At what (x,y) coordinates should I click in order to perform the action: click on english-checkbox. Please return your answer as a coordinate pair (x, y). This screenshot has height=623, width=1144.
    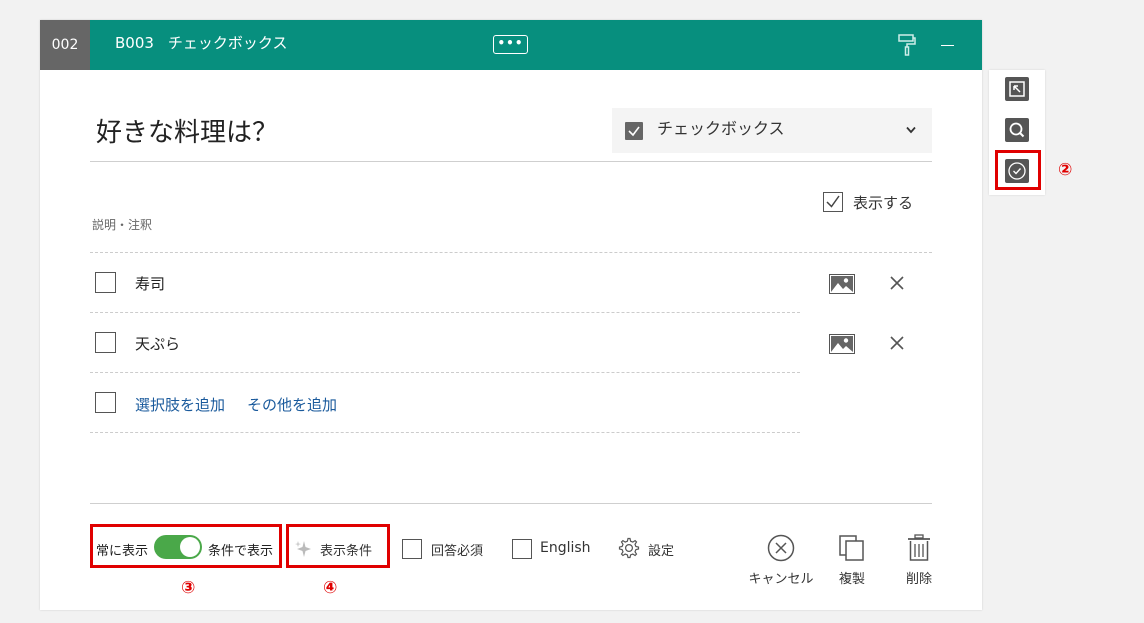
    Looking at the image, I should click on (522, 549).